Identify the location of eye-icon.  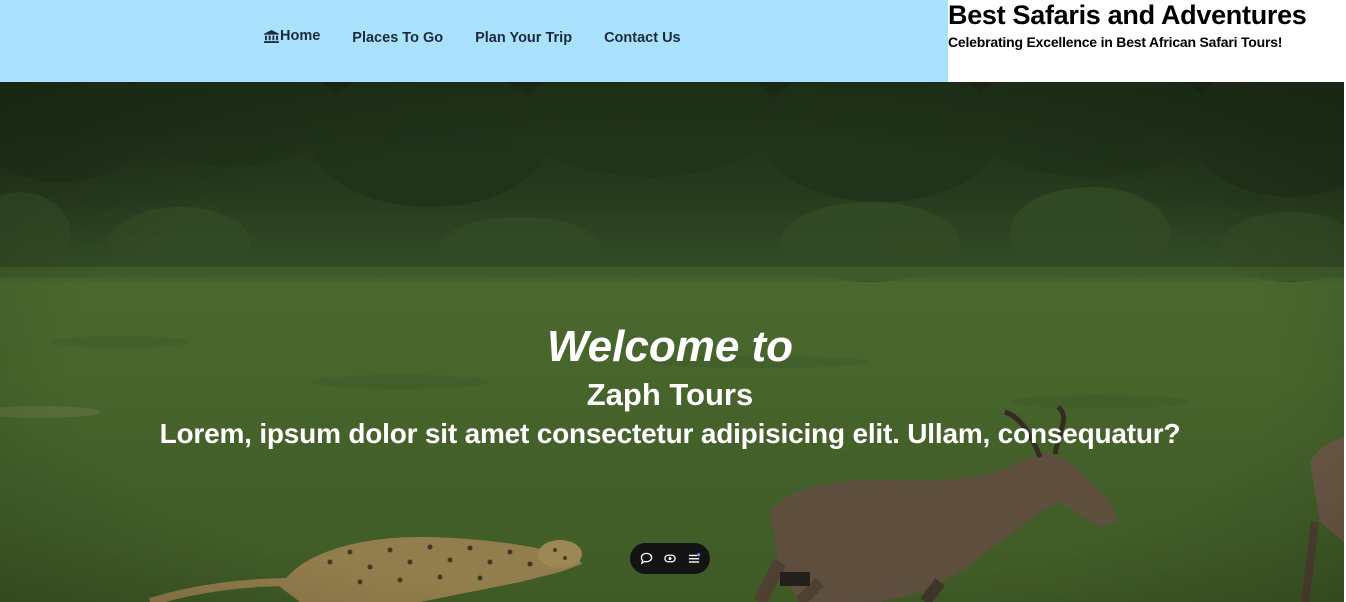
(670, 558).